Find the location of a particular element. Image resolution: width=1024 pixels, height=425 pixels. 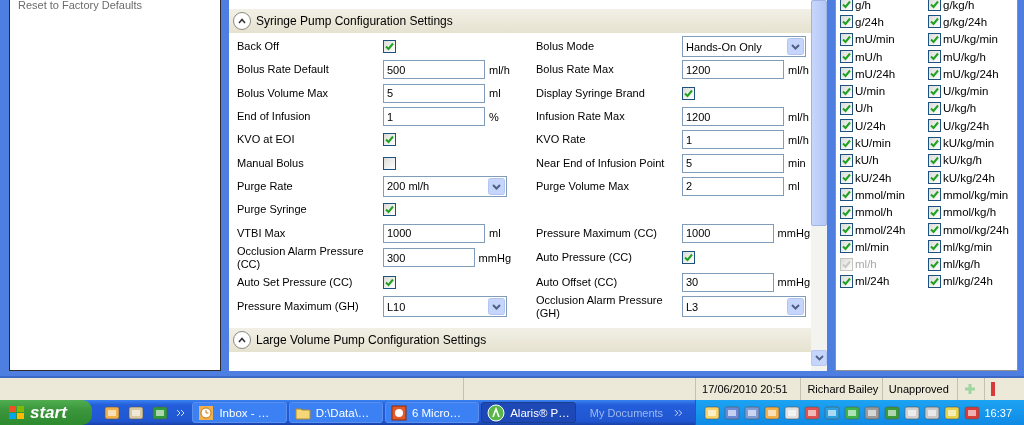

bar-icon is located at coordinates (993, 389).